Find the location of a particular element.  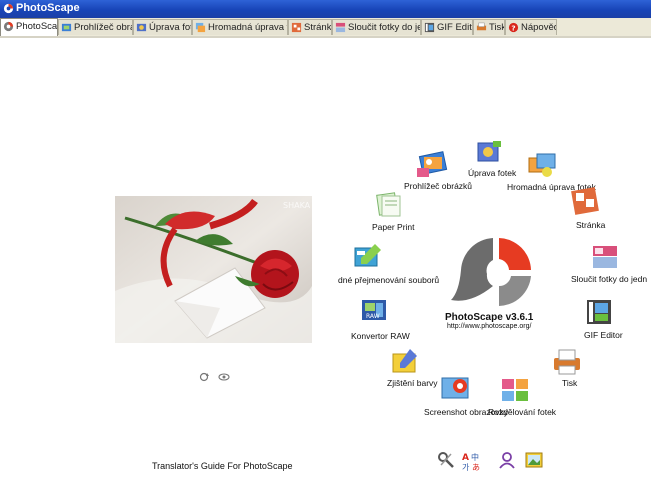

tab-editor: Úprava fotek is located at coordinates (162, 27).